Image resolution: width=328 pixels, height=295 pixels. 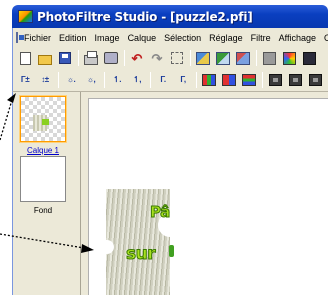 I want to click on menu-calque: Calque, so click(x=142, y=38).